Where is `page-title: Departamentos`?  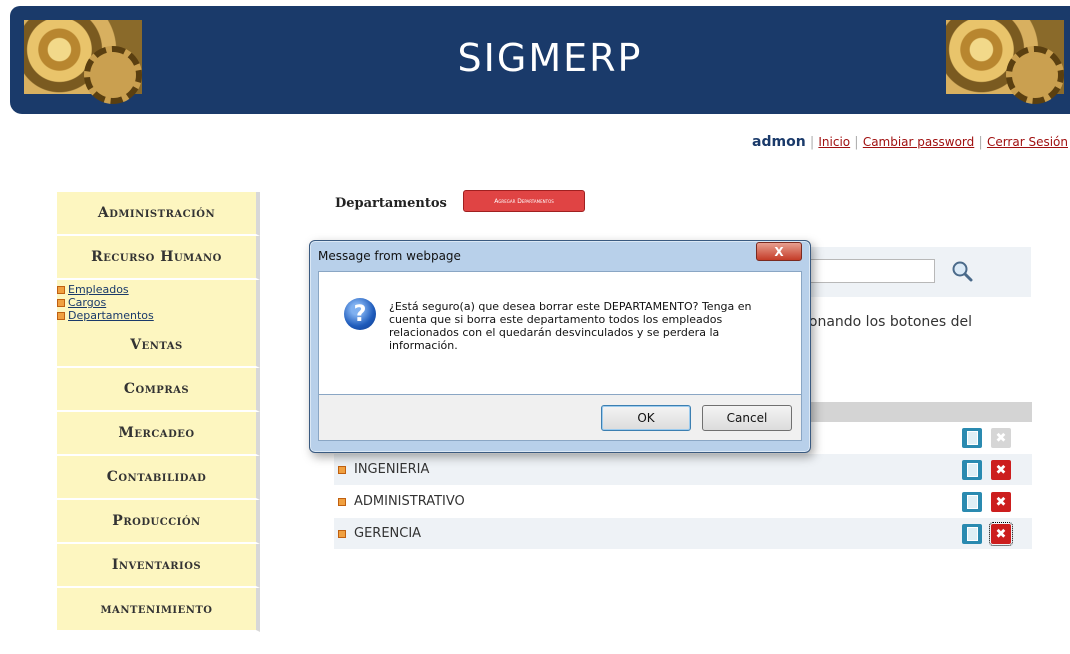
page-title: Departamentos is located at coordinates (391, 203).